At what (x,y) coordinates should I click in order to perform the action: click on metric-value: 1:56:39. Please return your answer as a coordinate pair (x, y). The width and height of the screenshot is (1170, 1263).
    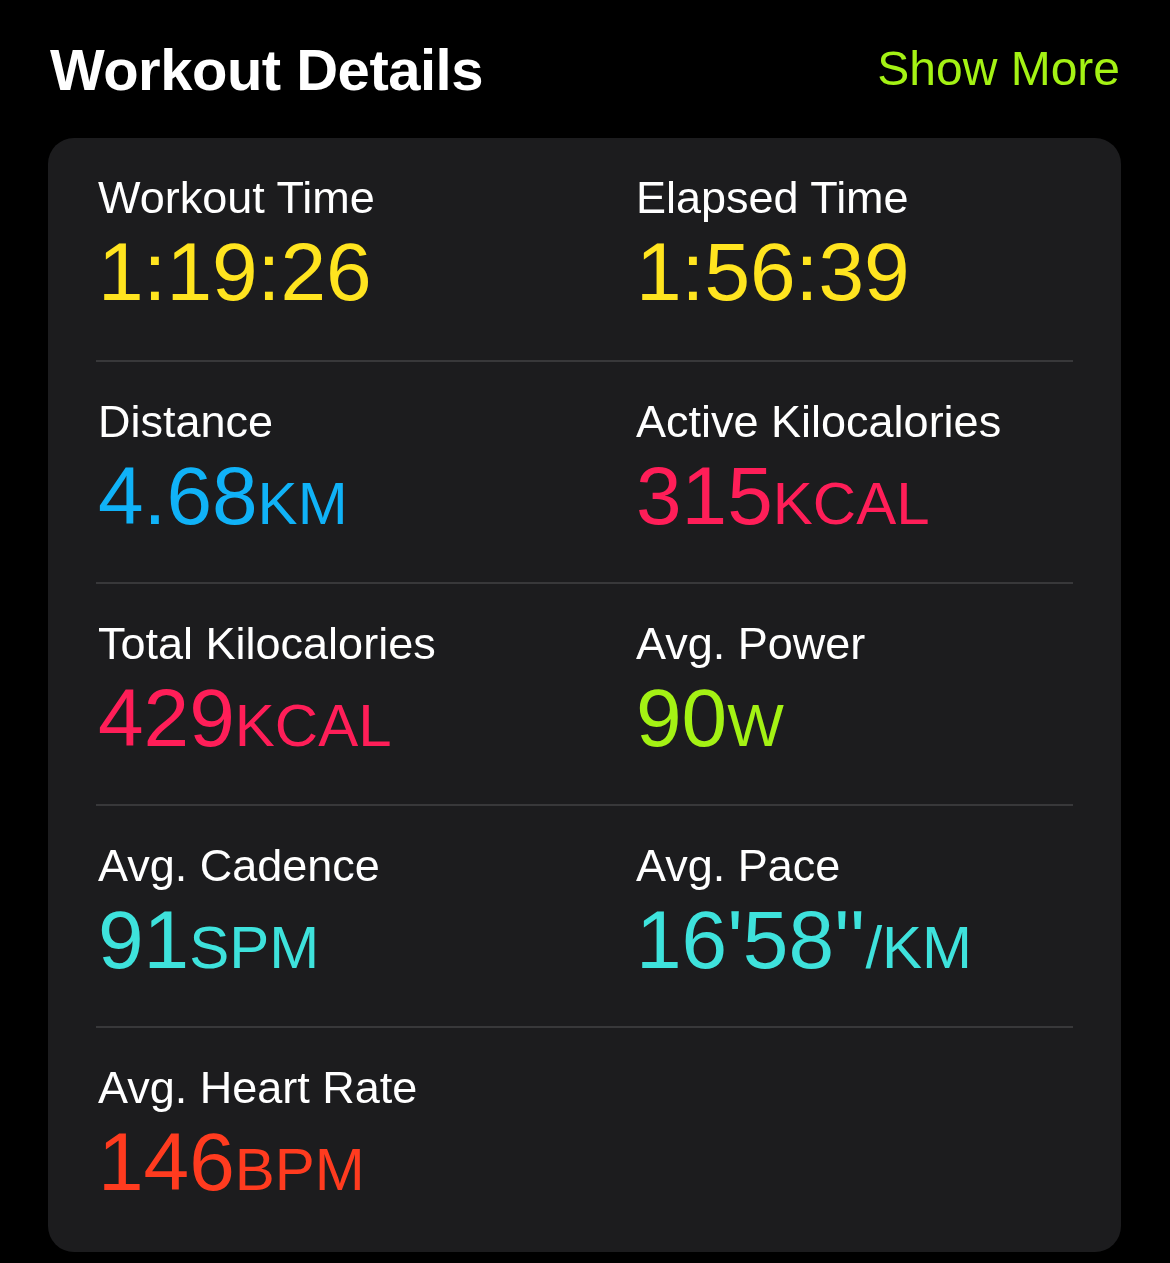
    Looking at the image, I should click on (773, 272).